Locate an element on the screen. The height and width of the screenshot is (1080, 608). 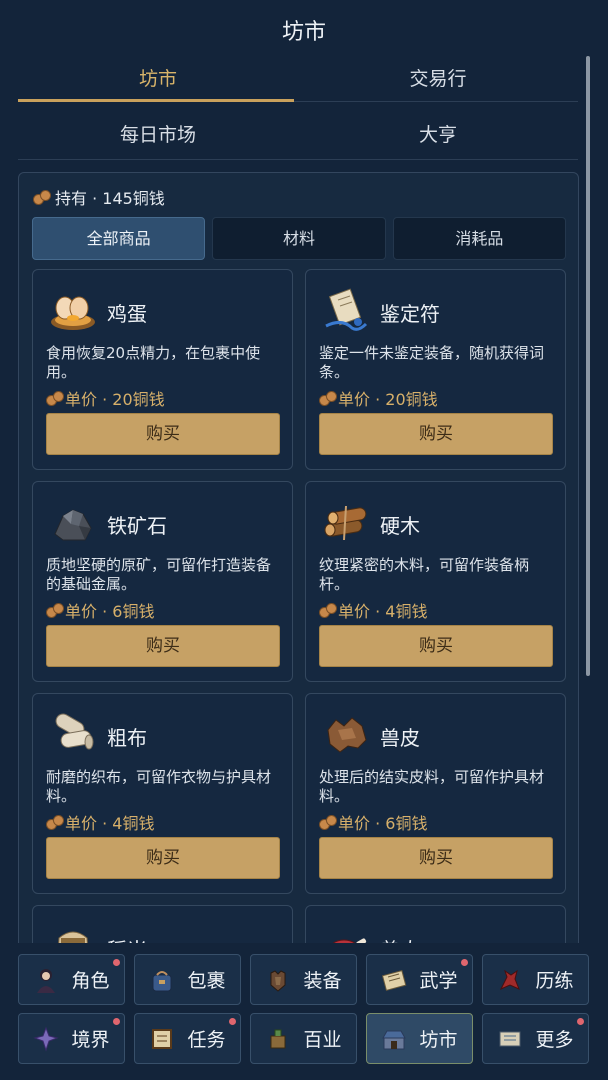
item-card: 兽皮 处理后的结实皮料，可留作护具材料。 单价 · 6铜钱 购买 is located at coordinates (435, 793).